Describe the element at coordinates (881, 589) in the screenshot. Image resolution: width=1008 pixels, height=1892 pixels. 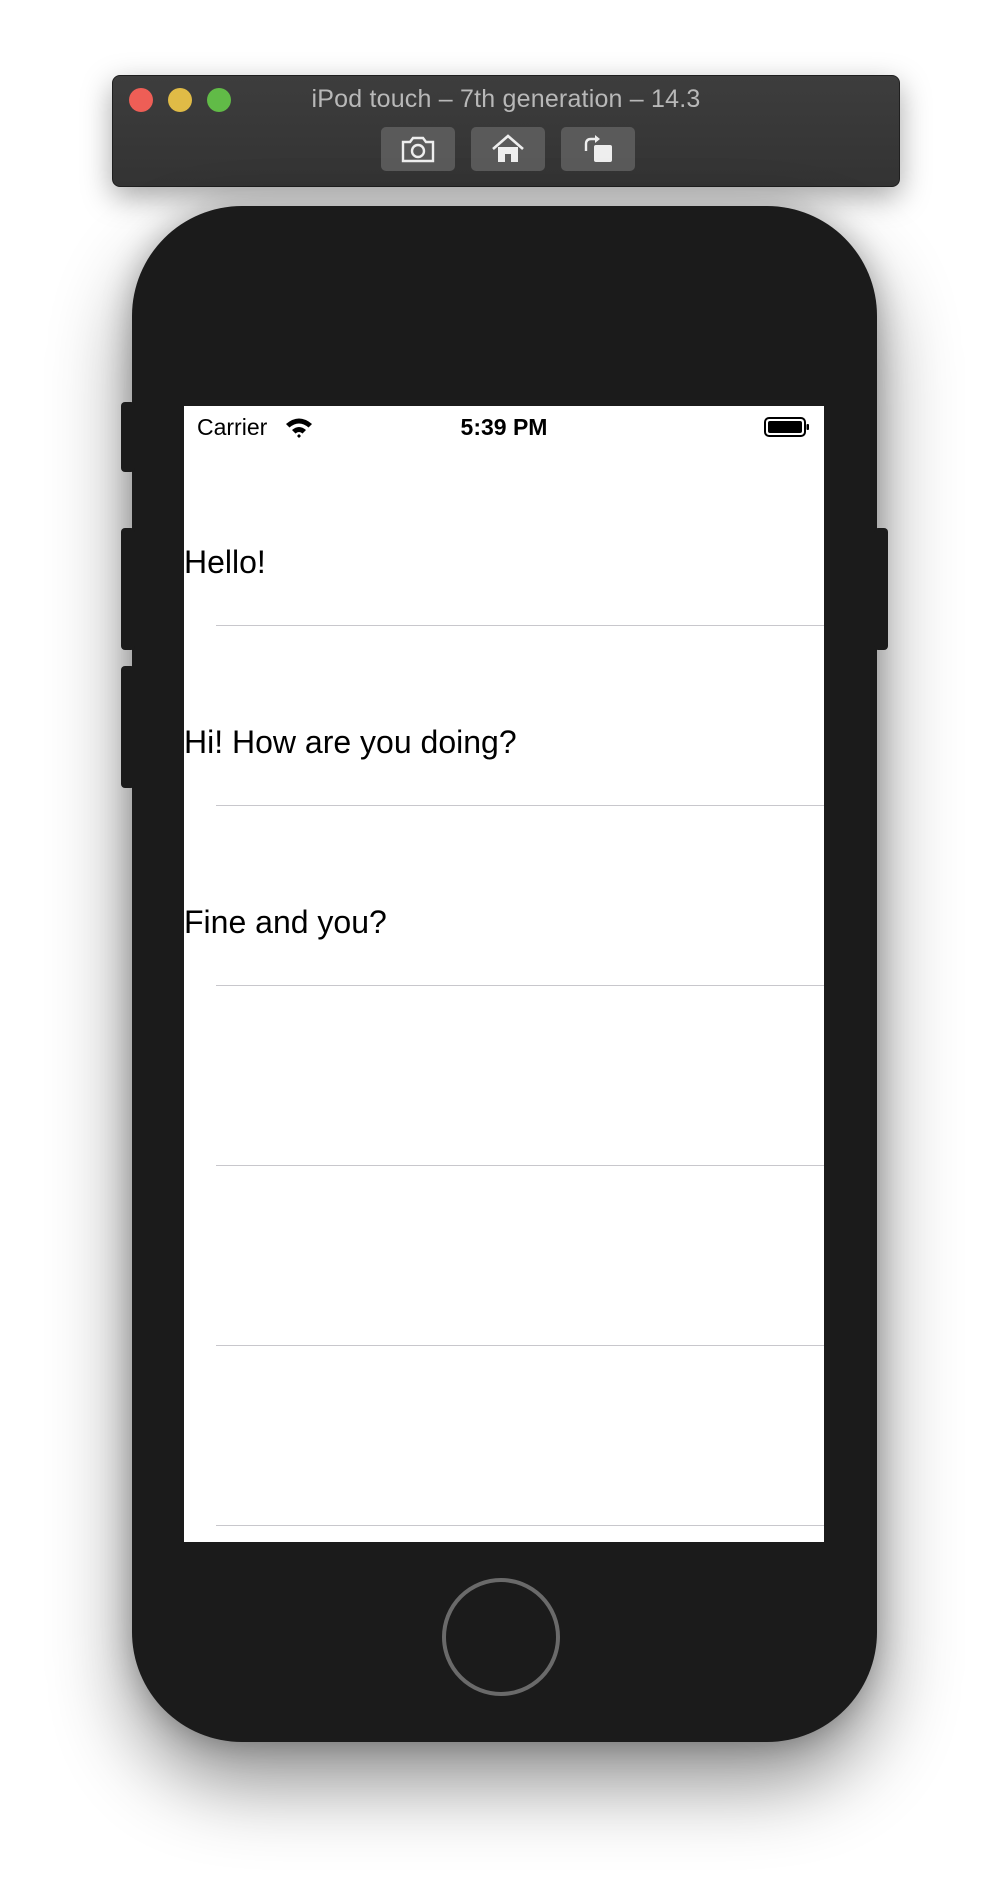
I see `power-button` at that location.